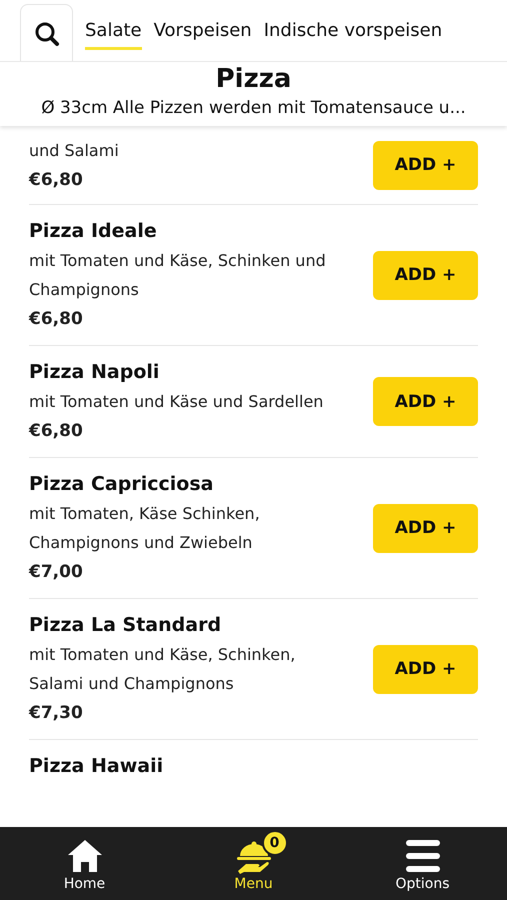  What do you see at coordinates (203, 31) in the screenshot?
I see `category-tab: Vorspeisen` at bounding box center [203, 31].